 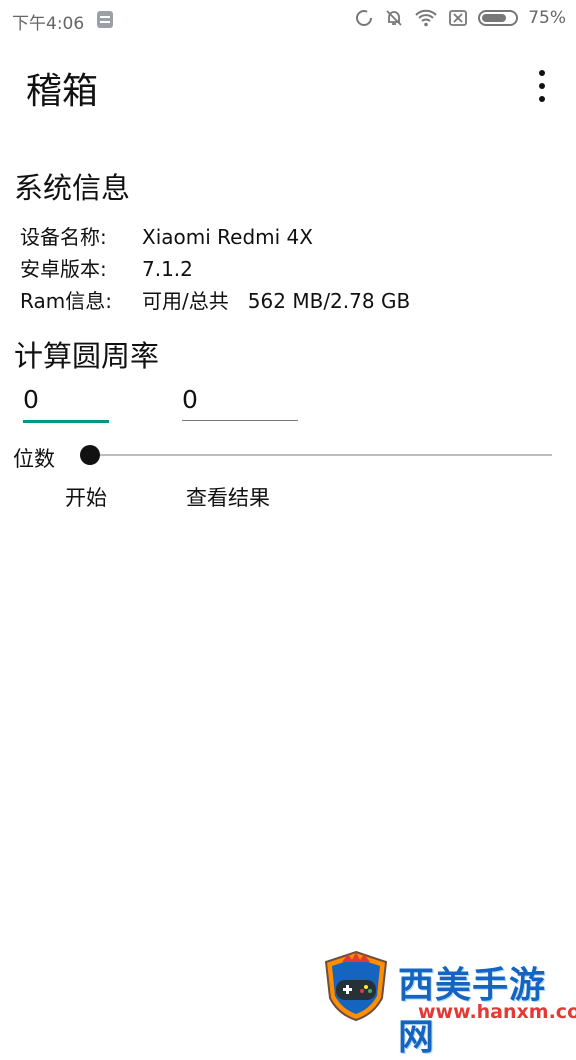 What do you see at coordinates (86, 497) in the screenshot?
I see `start-button: 开始` at bounding box center [86, 497].